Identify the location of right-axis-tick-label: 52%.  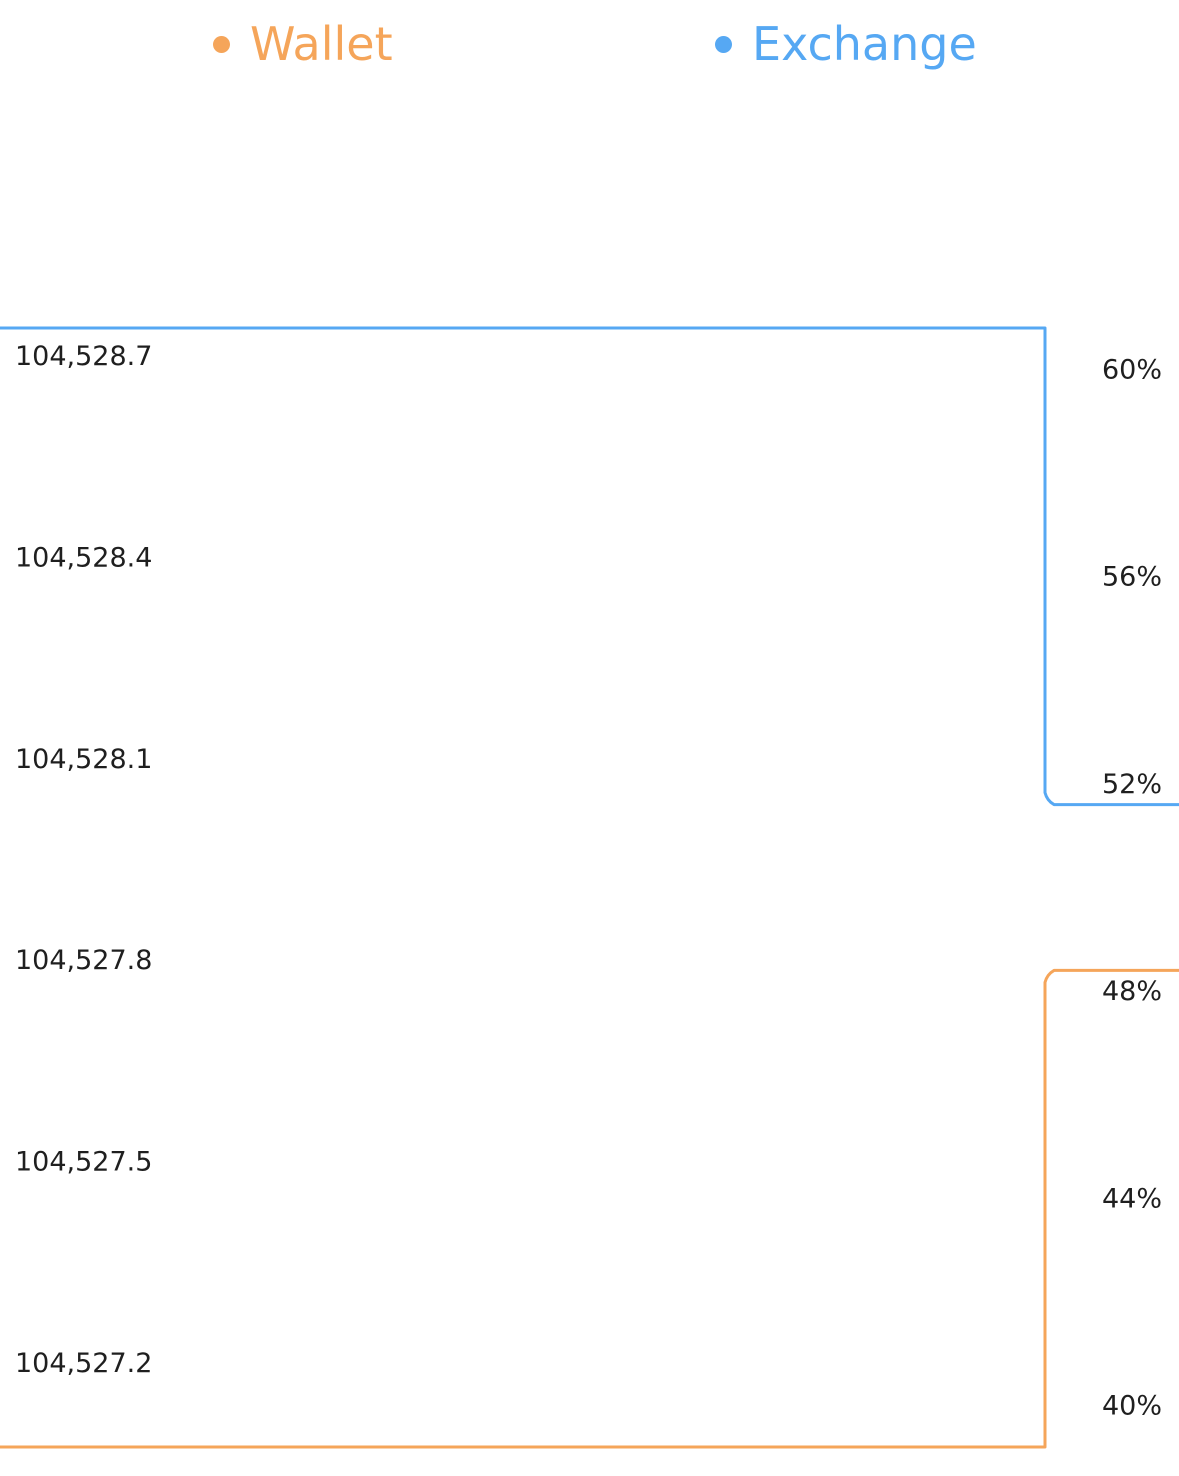
(1132, 784).